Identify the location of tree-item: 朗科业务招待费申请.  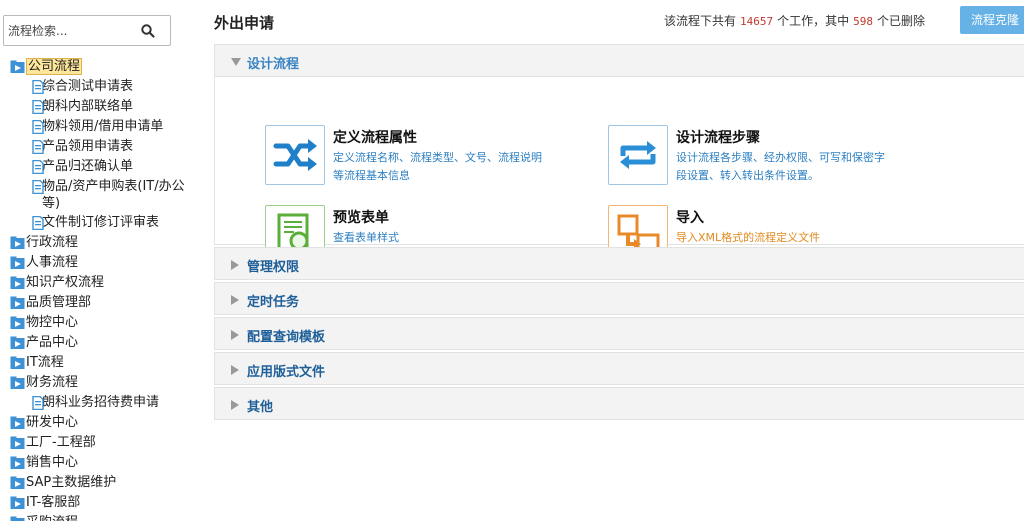
(102, 403).